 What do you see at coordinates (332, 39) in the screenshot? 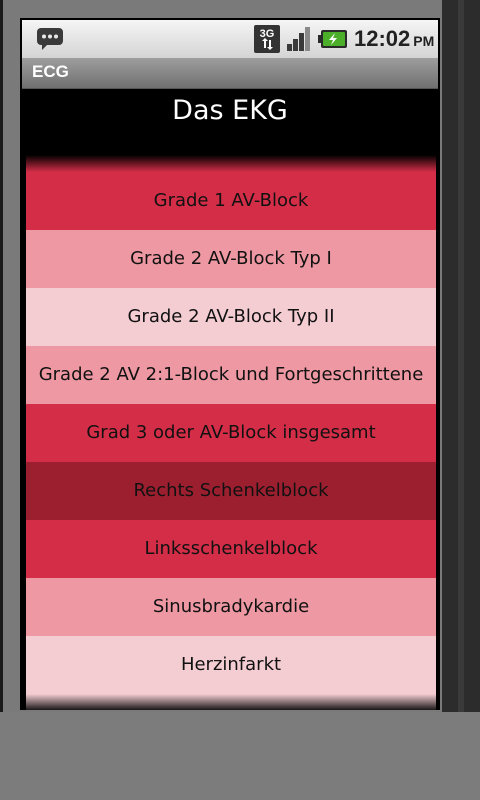
I see `battery-charging-icon` at bounding box center [332, 39].